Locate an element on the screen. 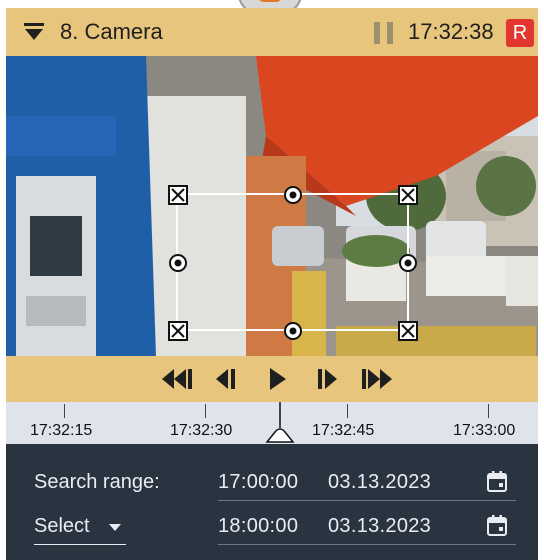 This screenshot has height=560, width=544. camera-header: 8. Camera 17:32:38 R is located at coordinates (272, 32).